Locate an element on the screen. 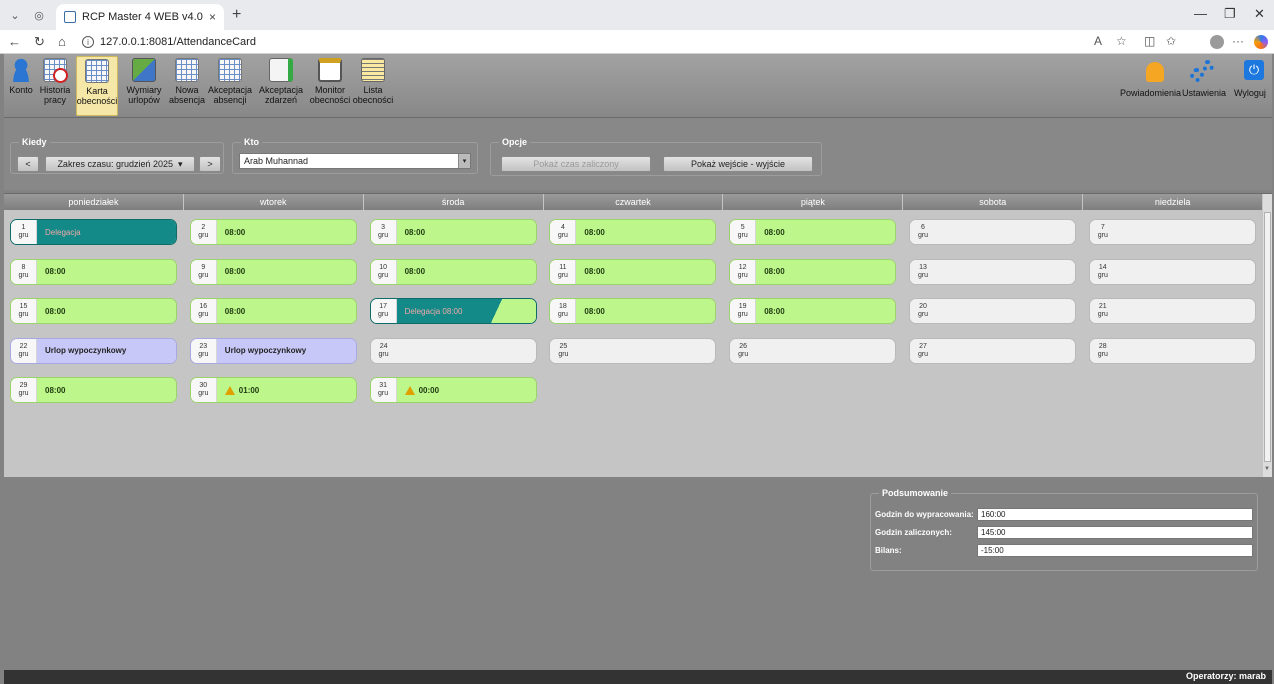 This screenshot has width=1274, height=684. scroll-thumb is located at coordinates (1267, 337).